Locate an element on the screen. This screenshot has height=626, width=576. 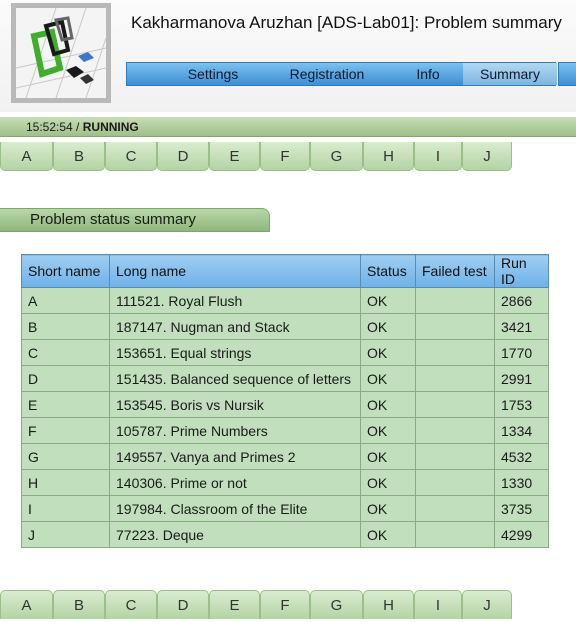
main-menu: Settings Registration Info Summary is located at coordinates (341, 74).